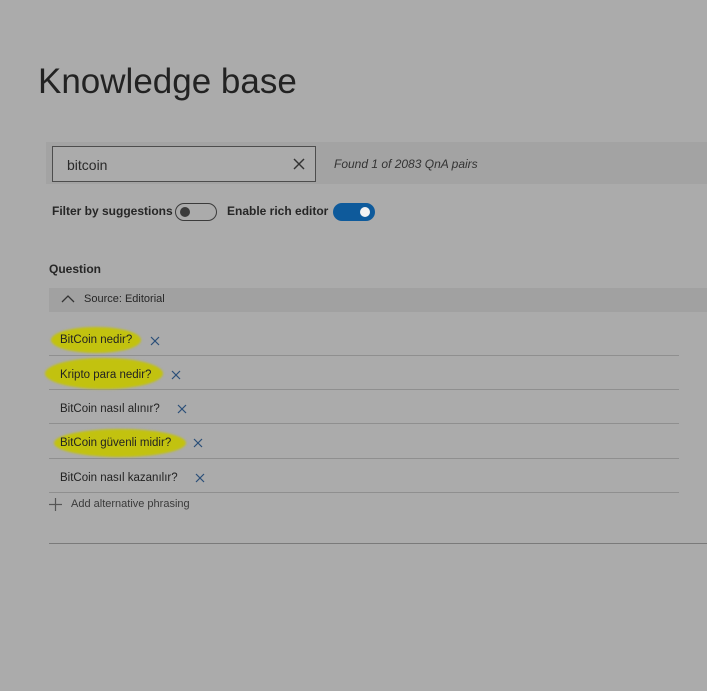 The image size is (707, 691). Describe the element at coordinates (112, 211) in the screenshot. I see `filter-by-suggestions-label: Filter by suggestions` at that location.